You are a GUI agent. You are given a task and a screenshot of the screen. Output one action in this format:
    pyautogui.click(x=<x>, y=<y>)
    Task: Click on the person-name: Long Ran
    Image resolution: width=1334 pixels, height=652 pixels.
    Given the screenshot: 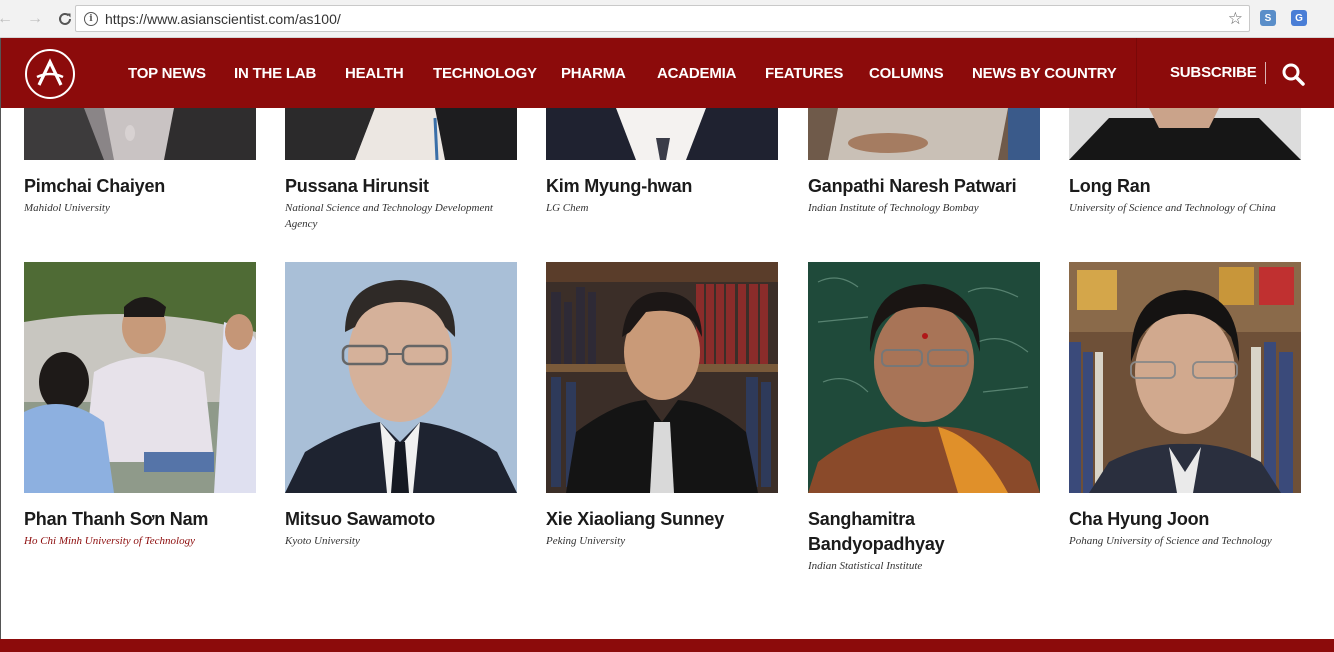 What is the action you would take?
    pyautogui.click(x=1185, y=186)
    